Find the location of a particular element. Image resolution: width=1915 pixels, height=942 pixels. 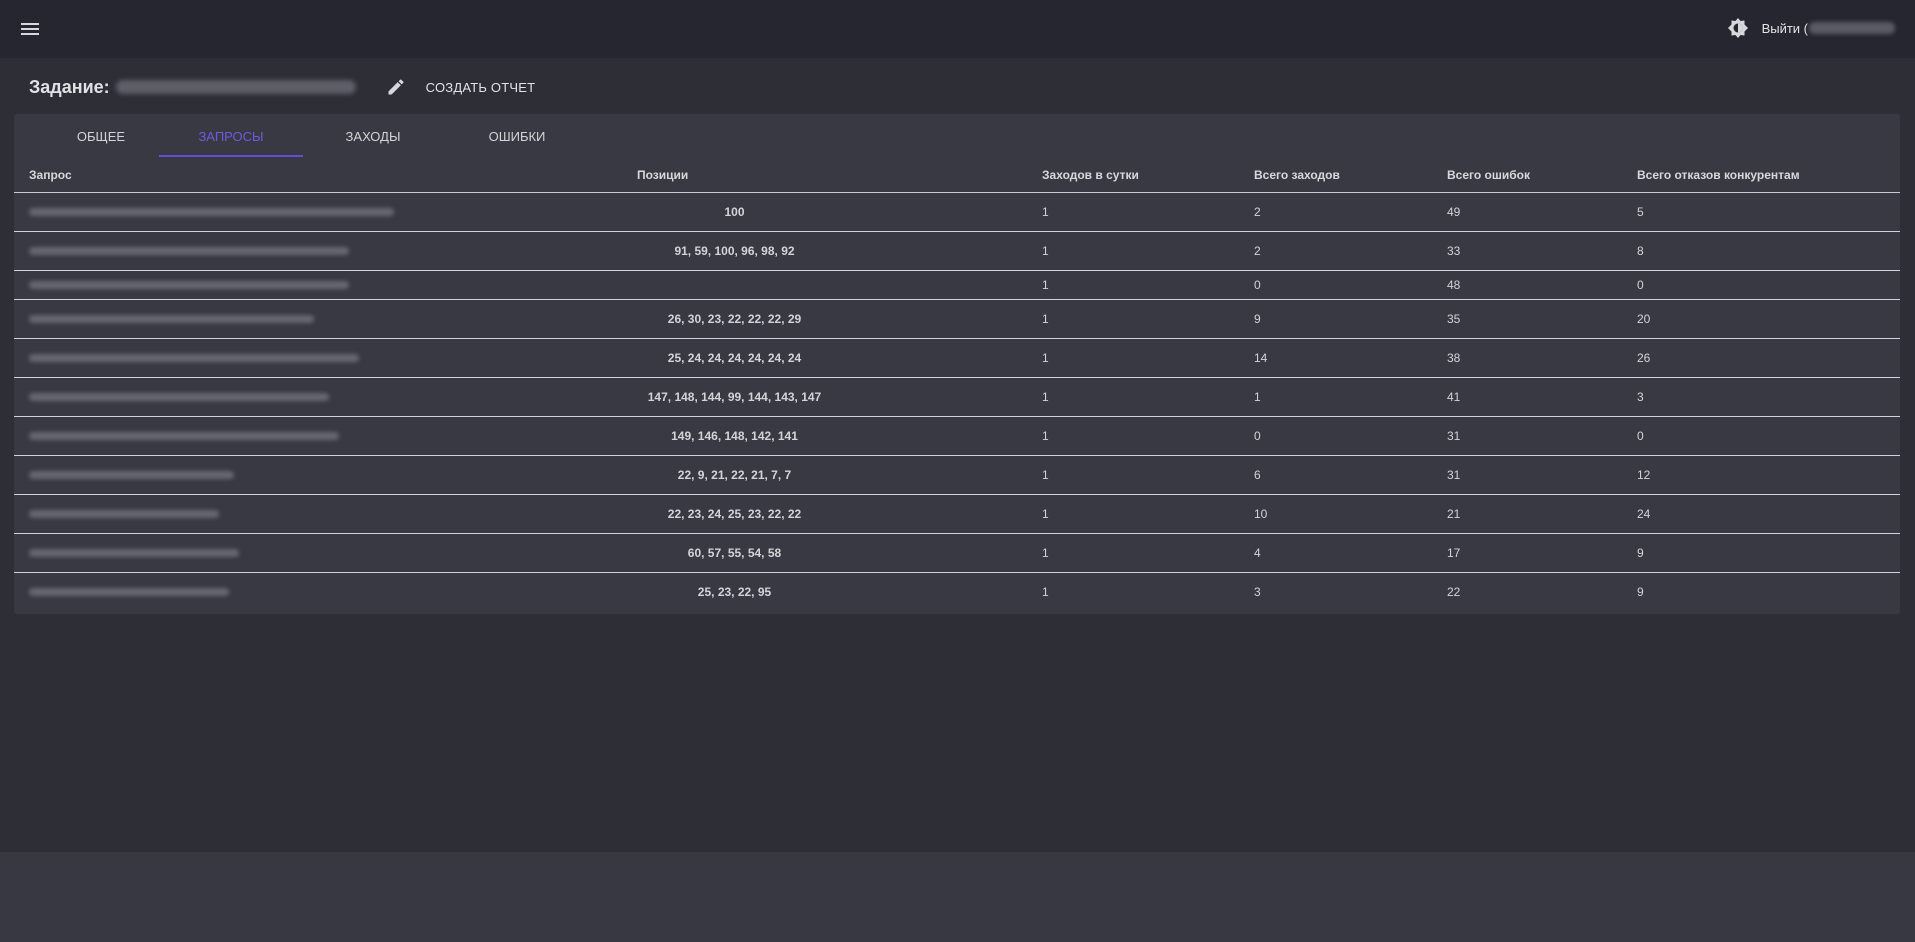

tab-general: ОБЩЕЕ is located at coordinates (101, 136).